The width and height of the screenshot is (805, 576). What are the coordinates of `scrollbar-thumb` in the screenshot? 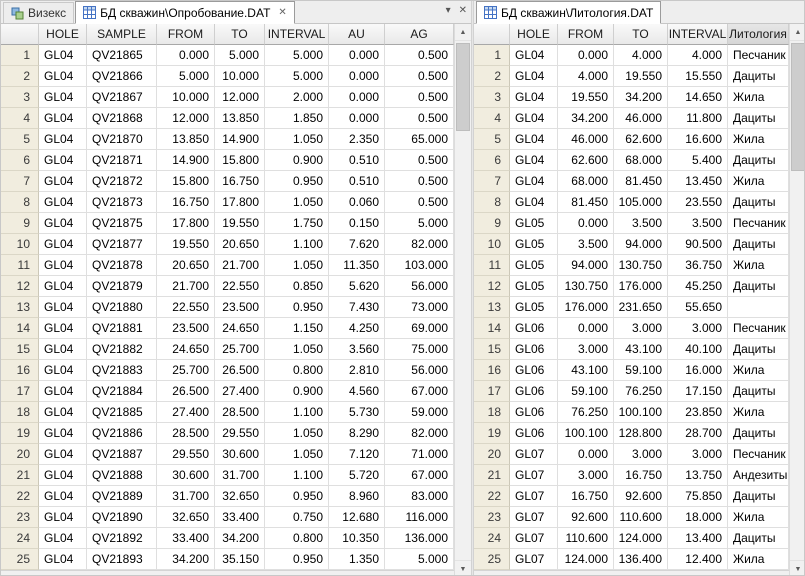 It's located at (797, 107).